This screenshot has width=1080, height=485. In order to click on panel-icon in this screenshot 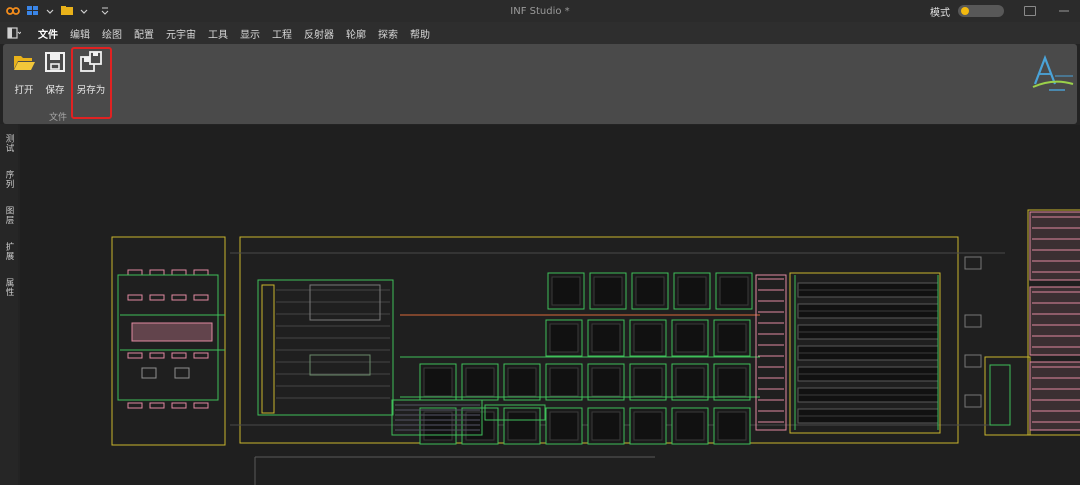, I will do `click(14, 33)`.